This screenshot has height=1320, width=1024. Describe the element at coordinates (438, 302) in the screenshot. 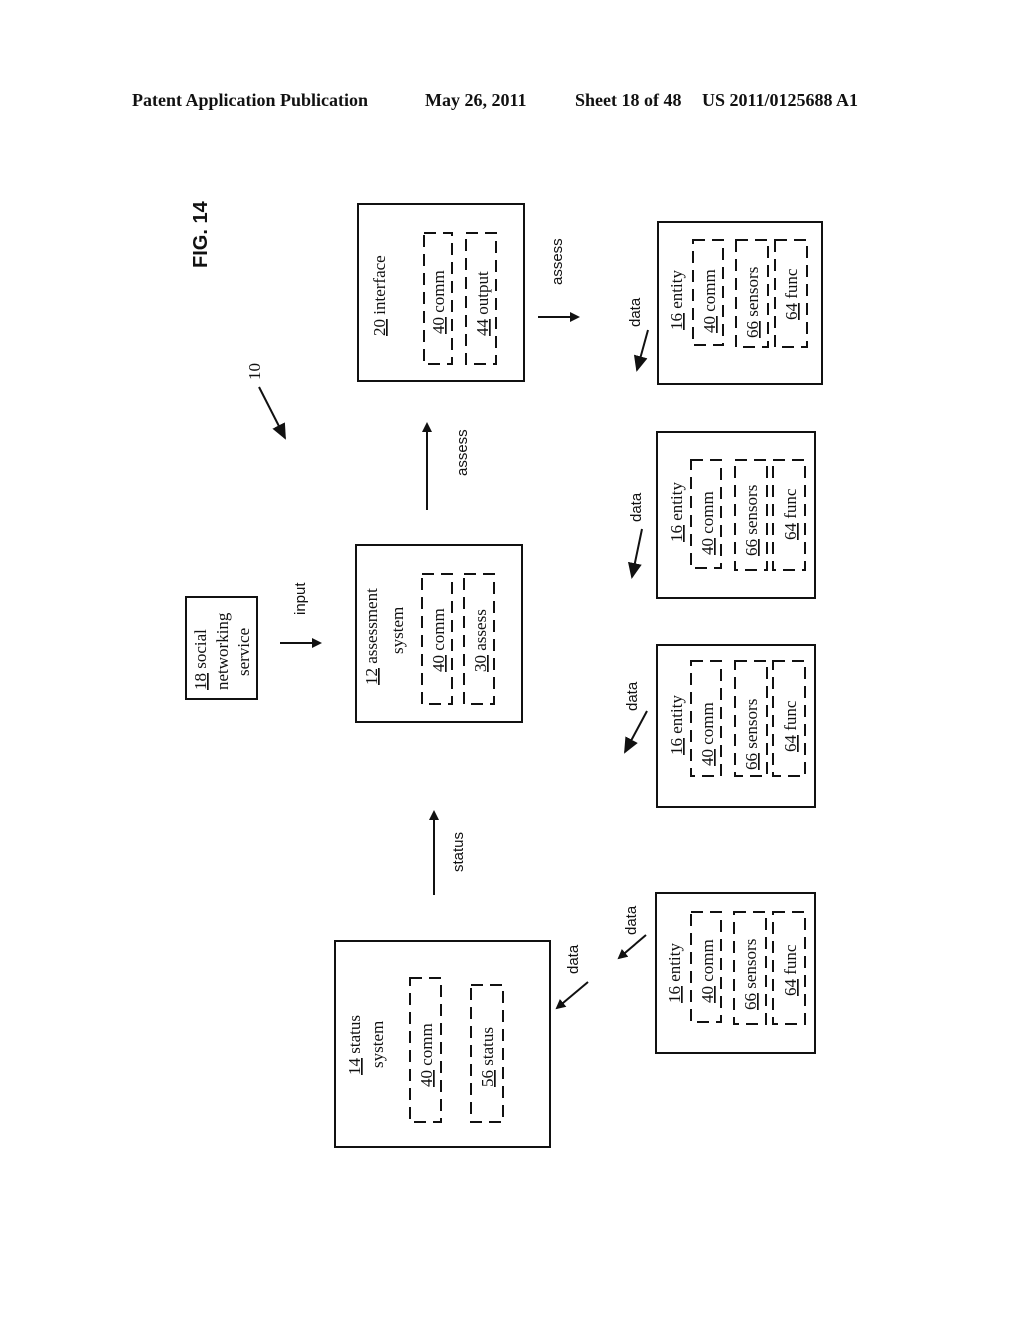

I see `interface-comm-label: 40 comm` at that location.